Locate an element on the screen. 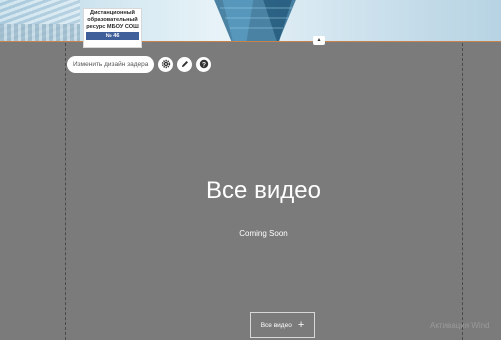  header-edit-toolbar: Изменить дизайн задера ? is located at coordinates (139, 64).